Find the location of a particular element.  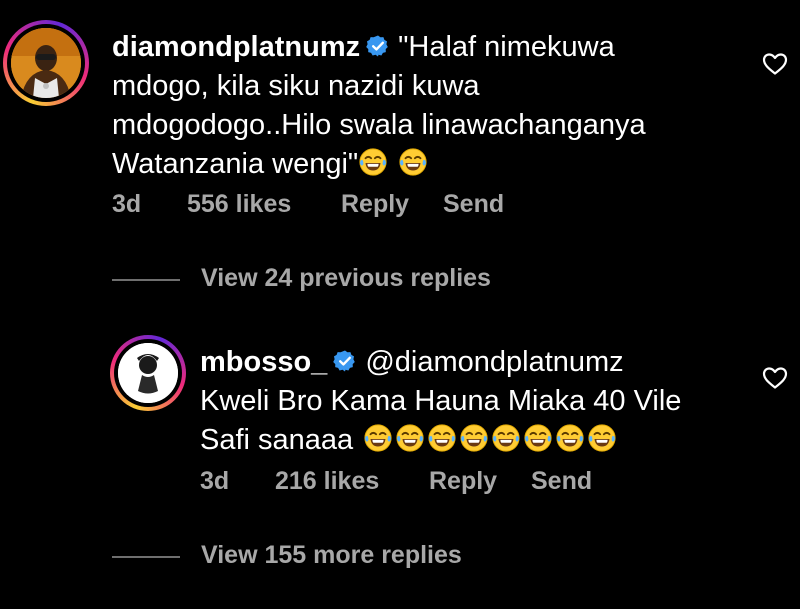

view-previous-replies-label: View 24 previous replies is located at coordinates (346, 278).